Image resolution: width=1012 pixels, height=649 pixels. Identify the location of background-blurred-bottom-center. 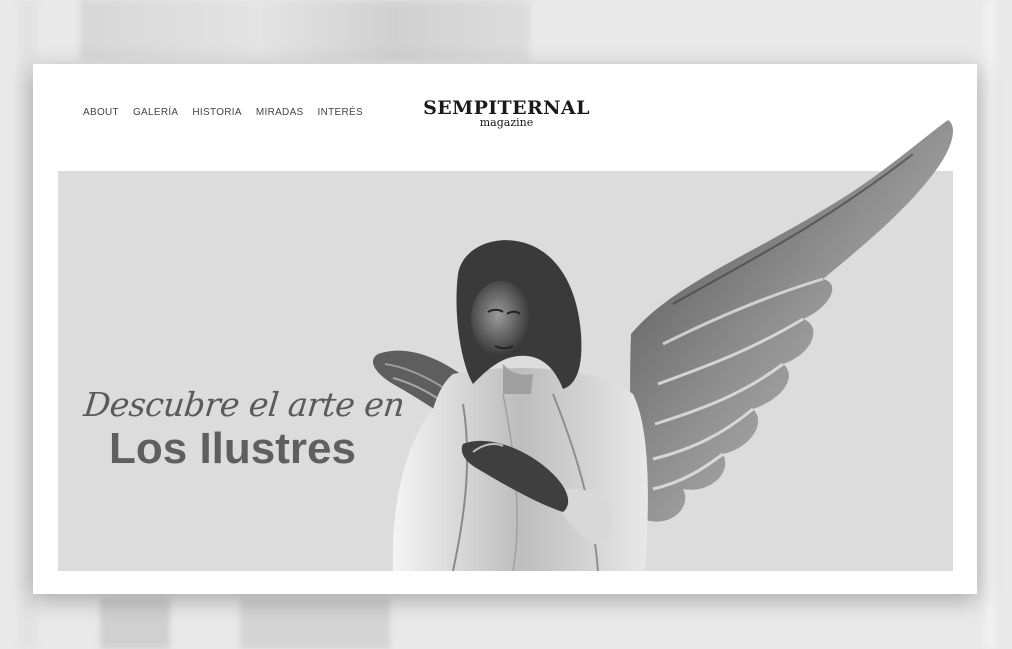
(315, 623).